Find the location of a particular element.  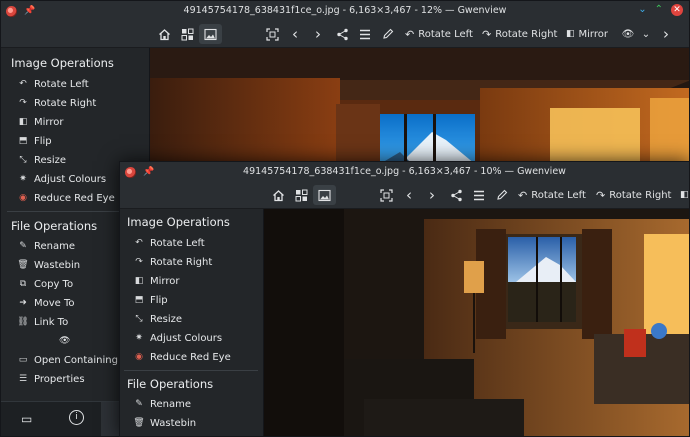

sidebar-item-label: Mirror is located at coordinates (49, 122).